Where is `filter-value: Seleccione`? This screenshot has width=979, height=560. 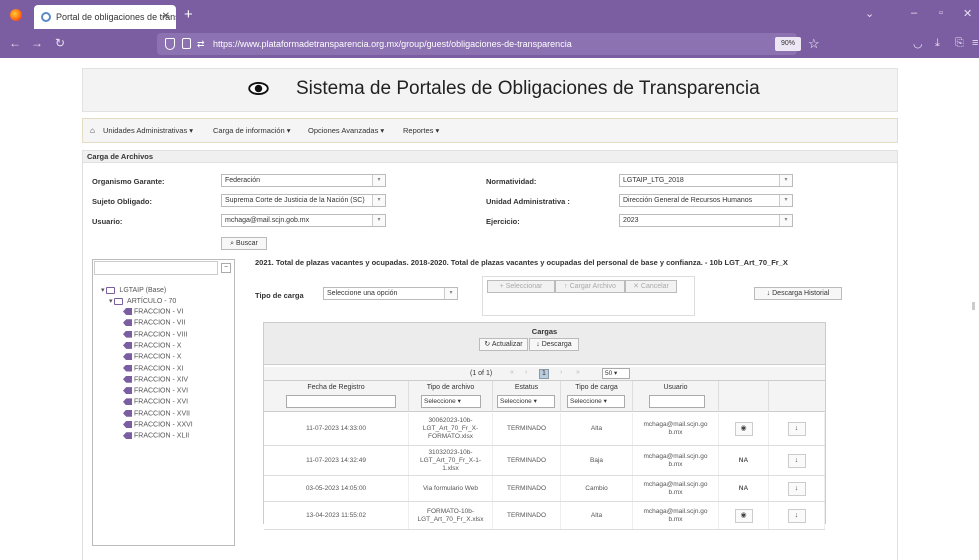
filter-value: Seleccione is located at coordinates (516, 401).